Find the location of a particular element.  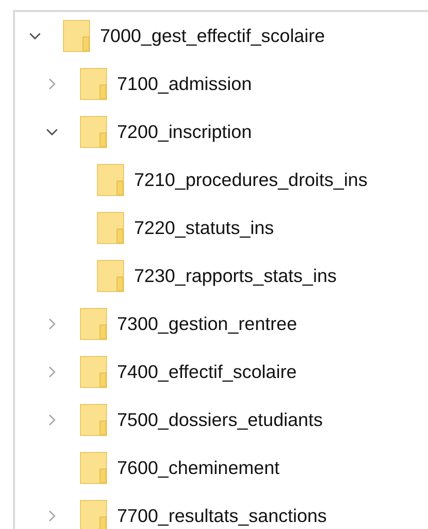

folder-name: 7200_inscription is located at coordinates (184, 132).